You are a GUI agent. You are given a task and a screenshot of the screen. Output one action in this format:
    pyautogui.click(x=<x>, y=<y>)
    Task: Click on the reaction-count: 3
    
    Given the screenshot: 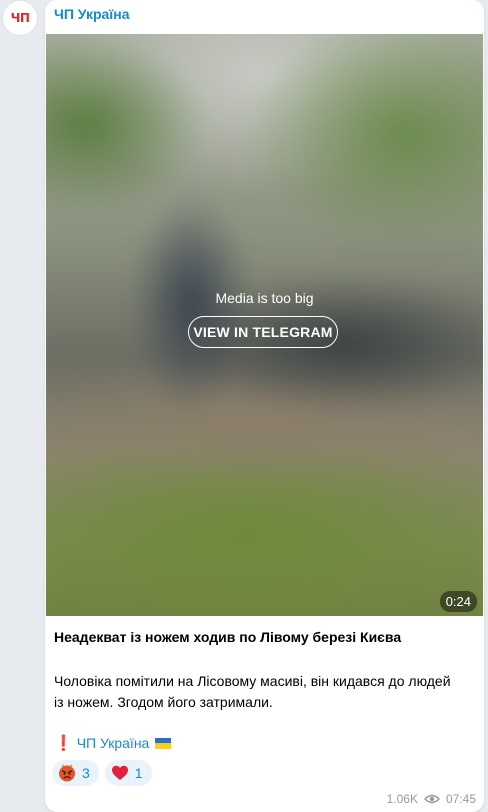 What is the action you would take?
    pyautogui.click(x=86, y=773)
    